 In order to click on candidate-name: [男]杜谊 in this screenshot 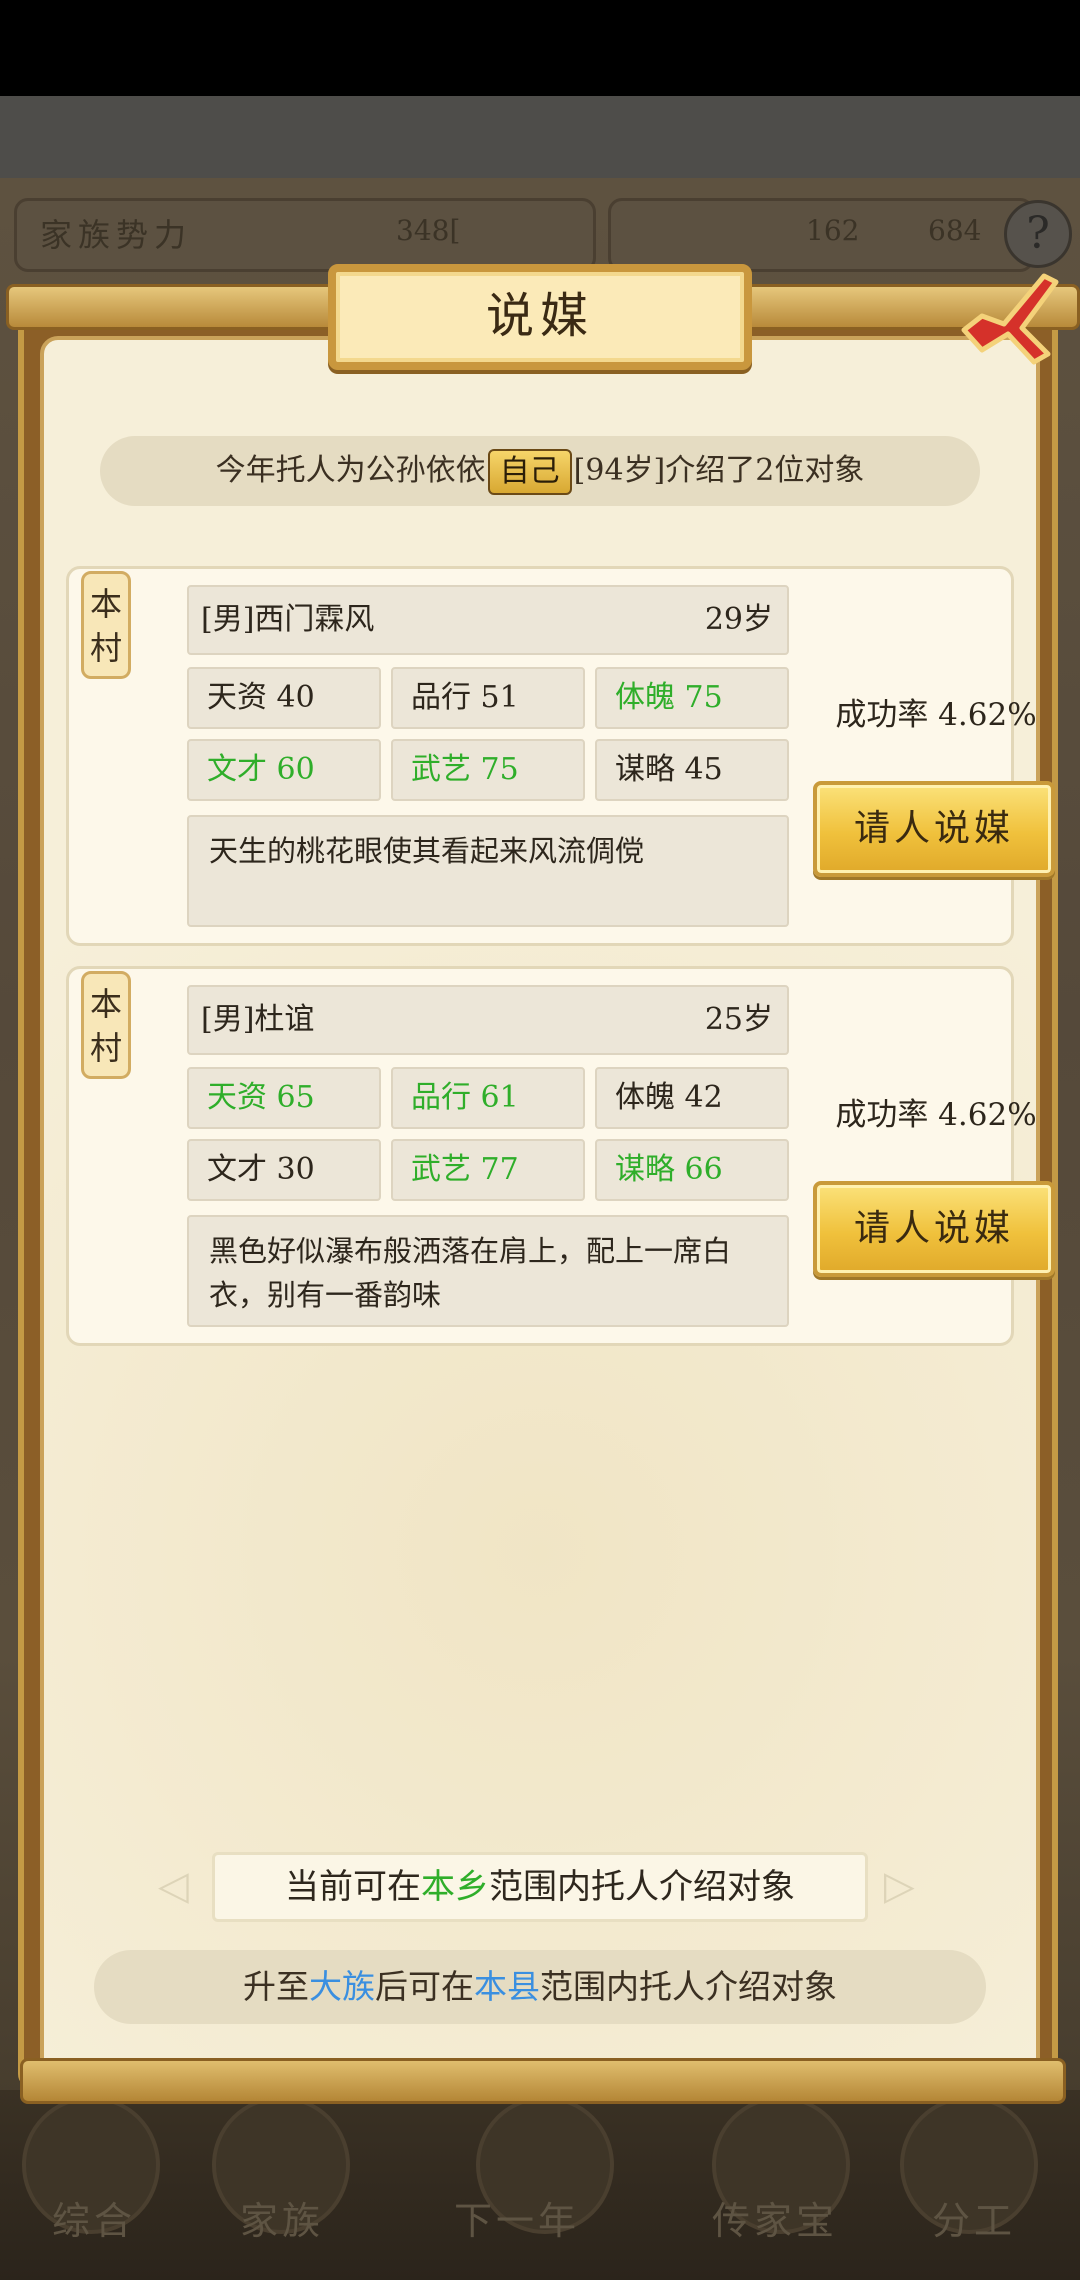, I will do `click(258, 1019)`.